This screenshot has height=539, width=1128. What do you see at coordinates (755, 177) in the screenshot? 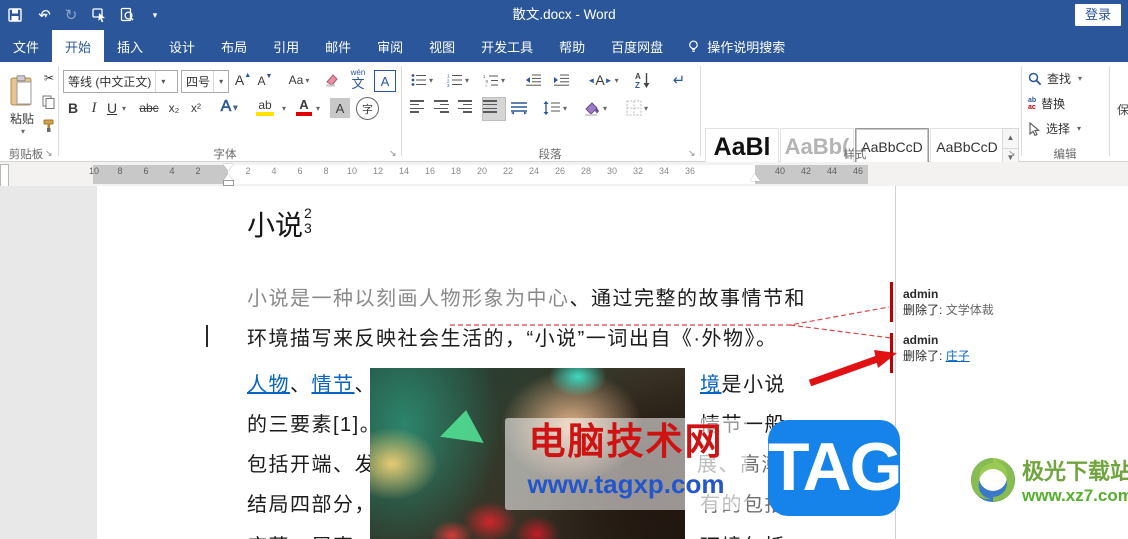
I see `right-indent-marker` at bounding box center [755, 177].